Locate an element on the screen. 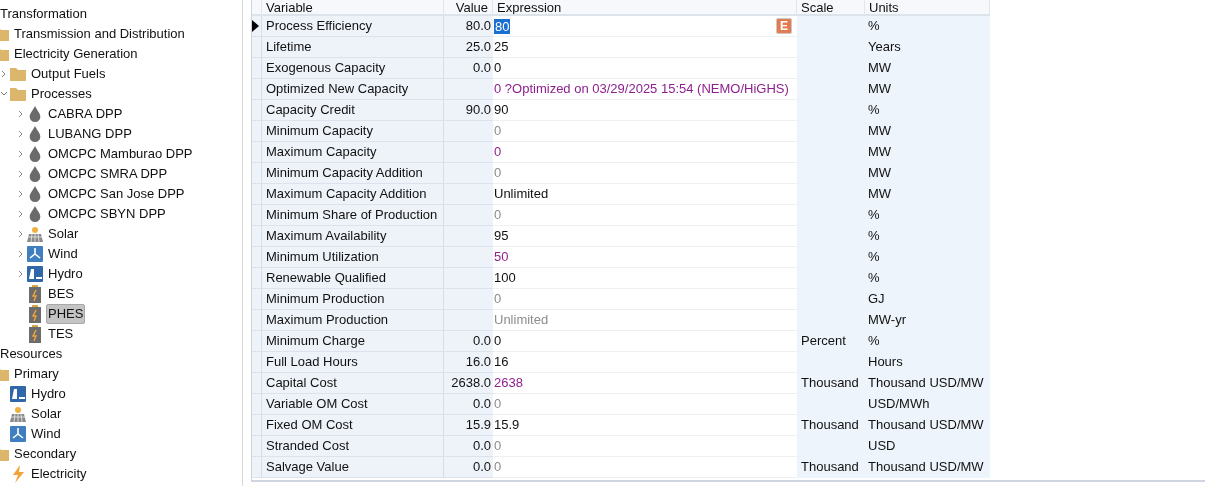  column-header: Variable is located at coordinates (353, 8).